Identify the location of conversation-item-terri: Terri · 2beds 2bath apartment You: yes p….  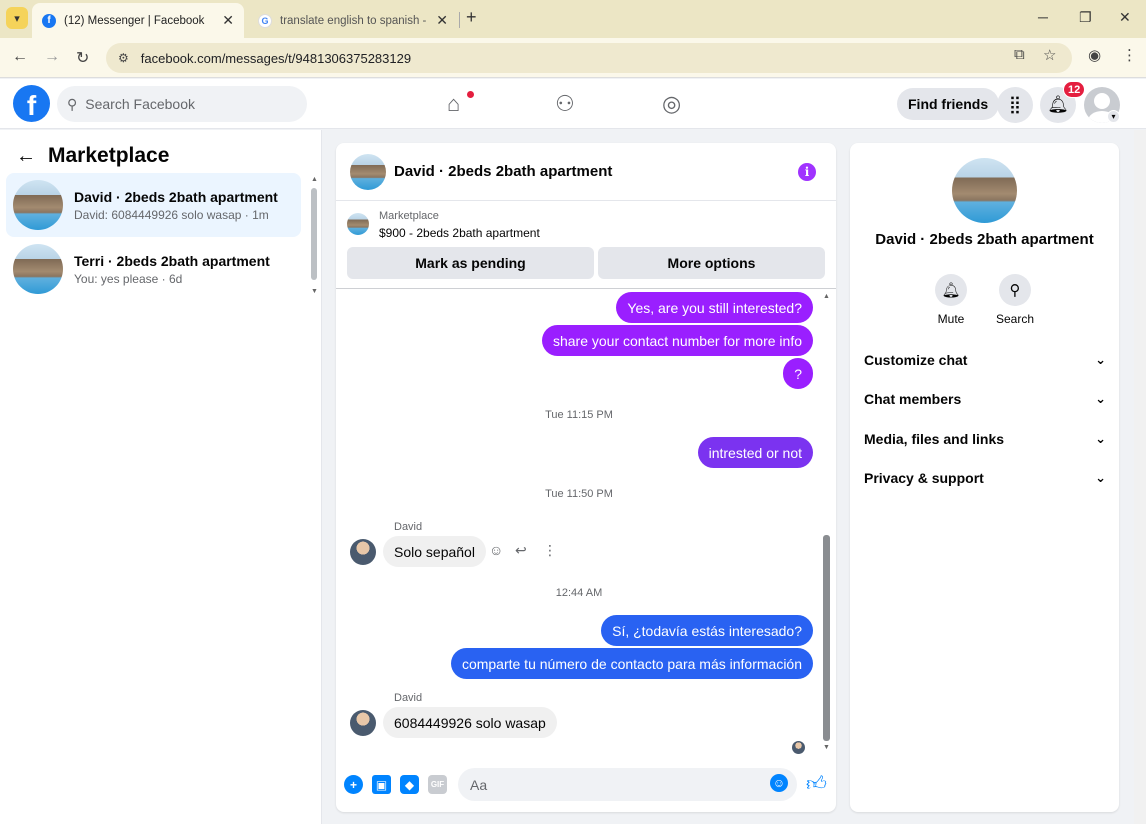
(153, 269).